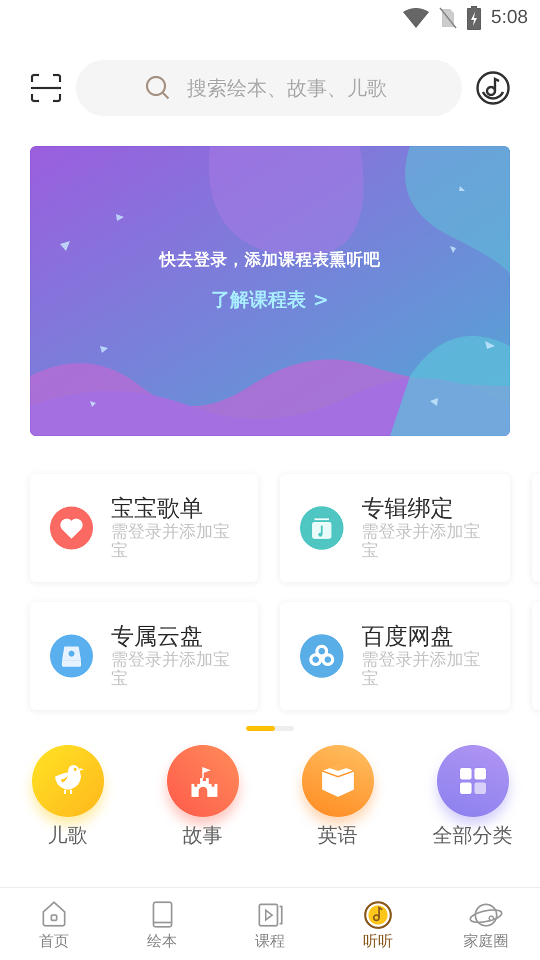  What do you see at coordinates (162, 924) in the screenshot?
I see `nav-tab: 绘本` at bounding box center [162, 924].